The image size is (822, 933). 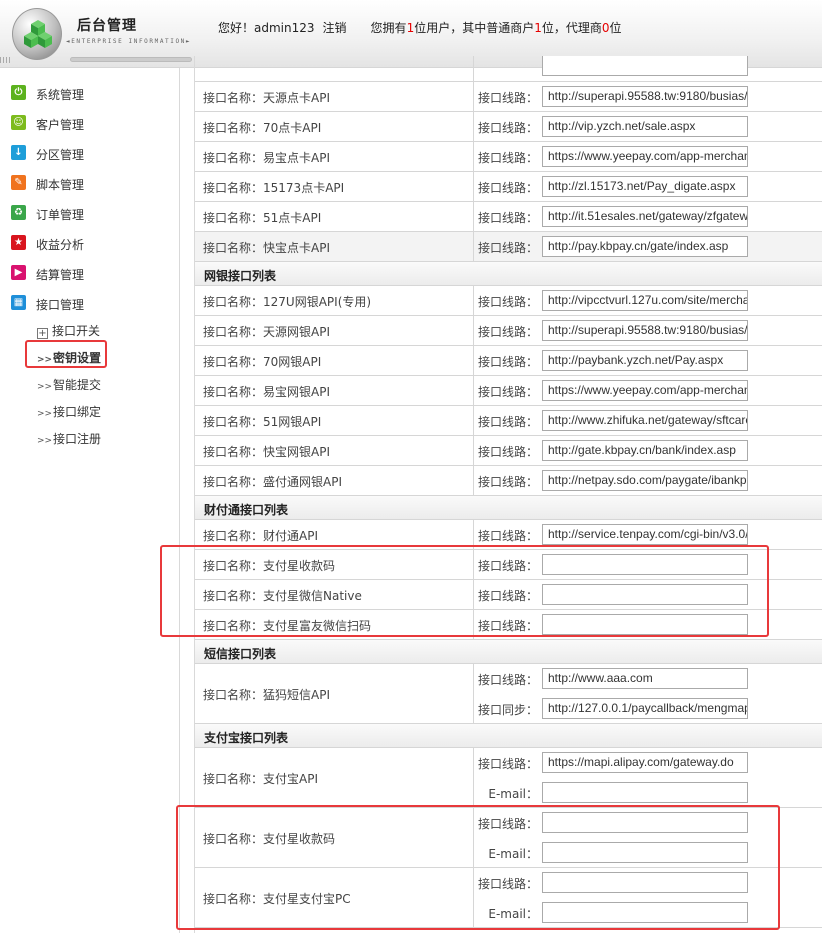 I want to click on sidebar-item-partitions: ↓ 分区管理, so click(x=91, y=154).